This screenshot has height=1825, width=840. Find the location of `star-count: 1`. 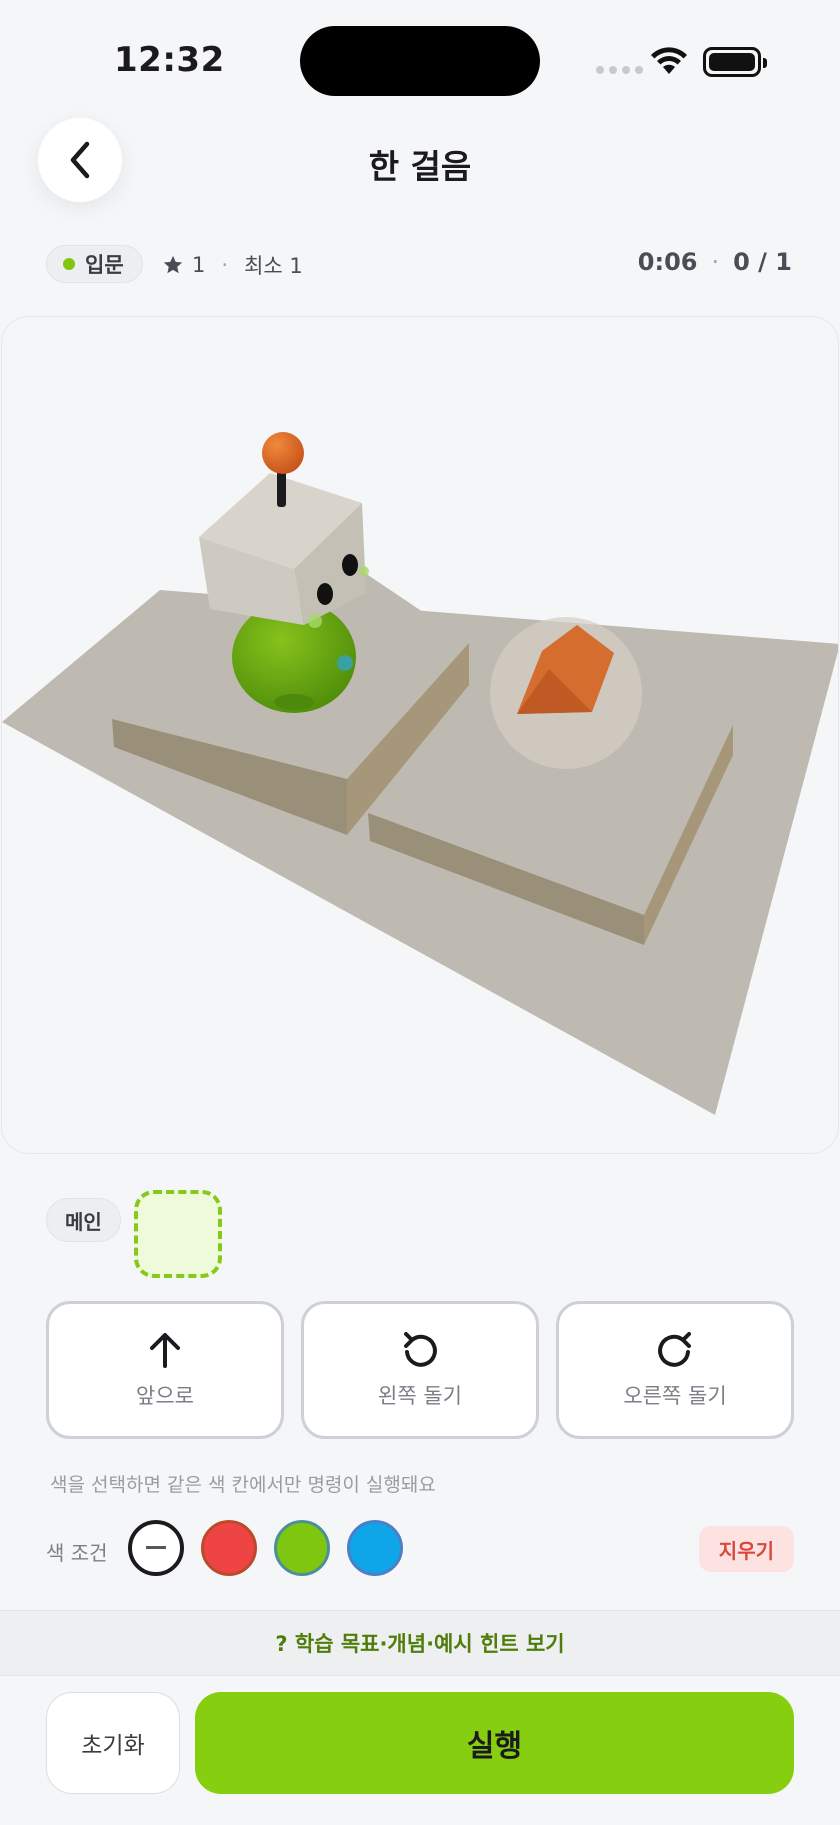

star-count: 1 is located at coordinates (199, 265).